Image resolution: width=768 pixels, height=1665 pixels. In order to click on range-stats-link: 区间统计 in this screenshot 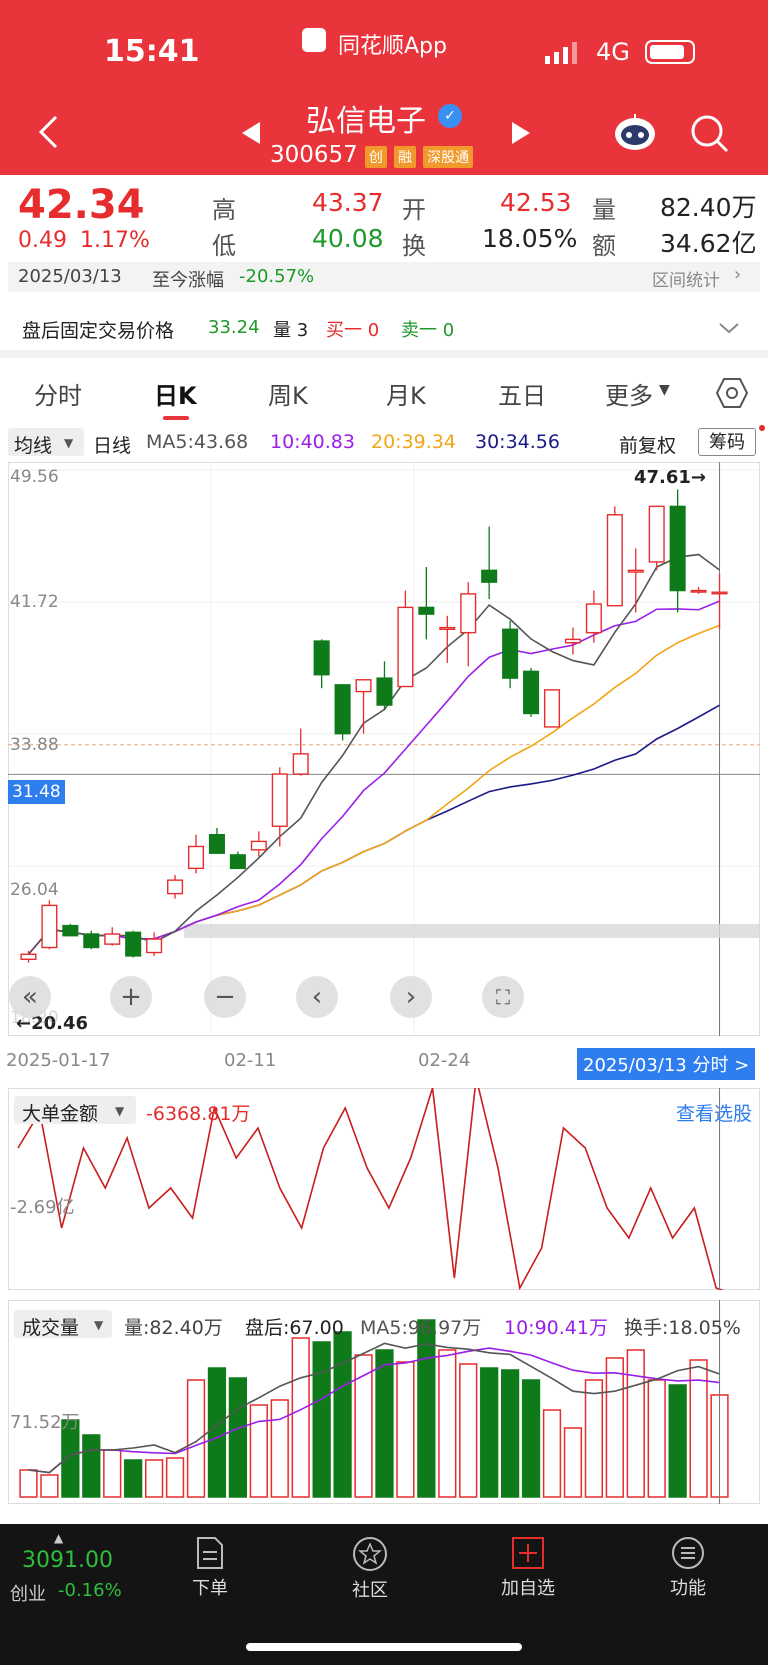, I will do `click(686, 278)`.